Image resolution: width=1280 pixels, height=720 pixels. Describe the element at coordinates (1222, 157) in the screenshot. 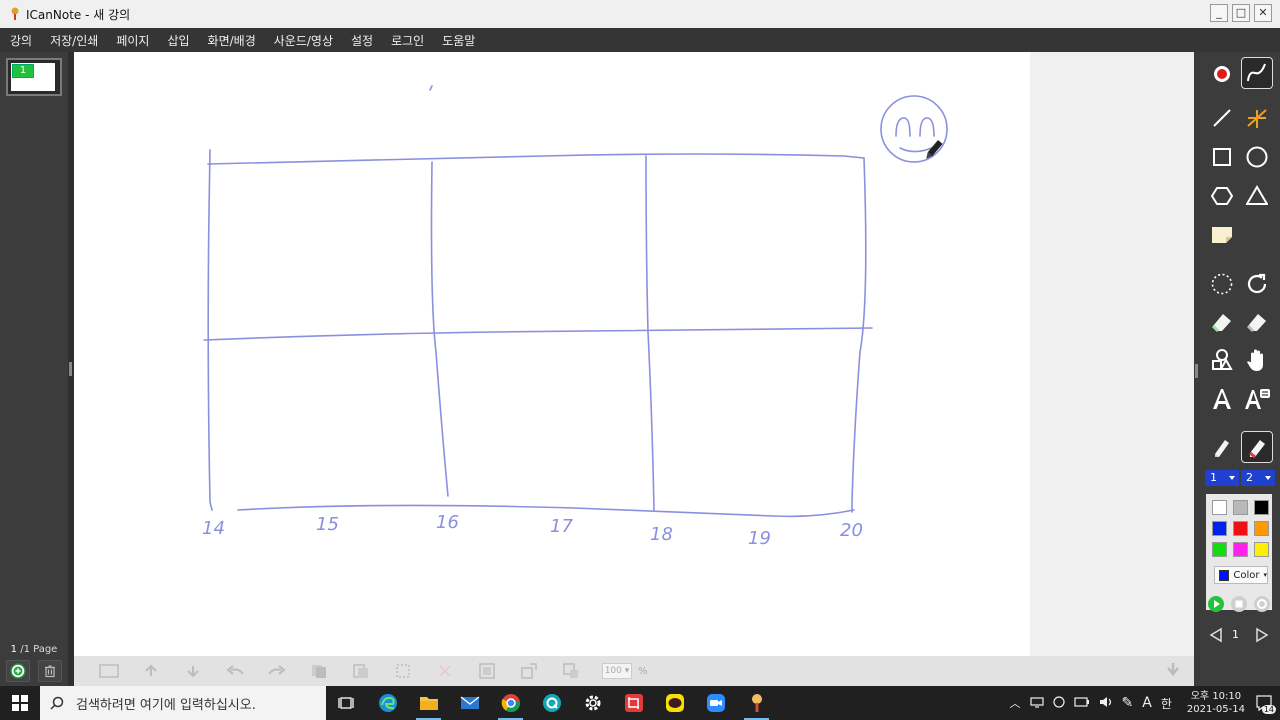

I see `rectangle-tool` at that location.